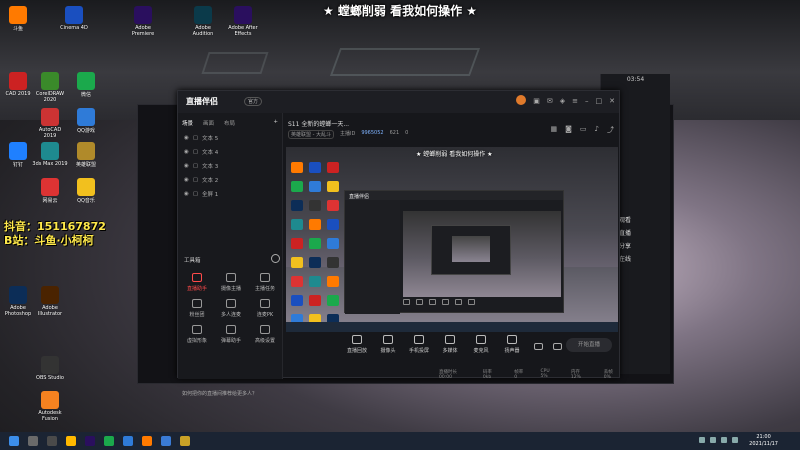 This screenshot has height=450, width=800. I want to click on title-bar: 直播伴侣 官方 ▣ ✉ ◈ ≡ – □ ✕, so click(398, 102).